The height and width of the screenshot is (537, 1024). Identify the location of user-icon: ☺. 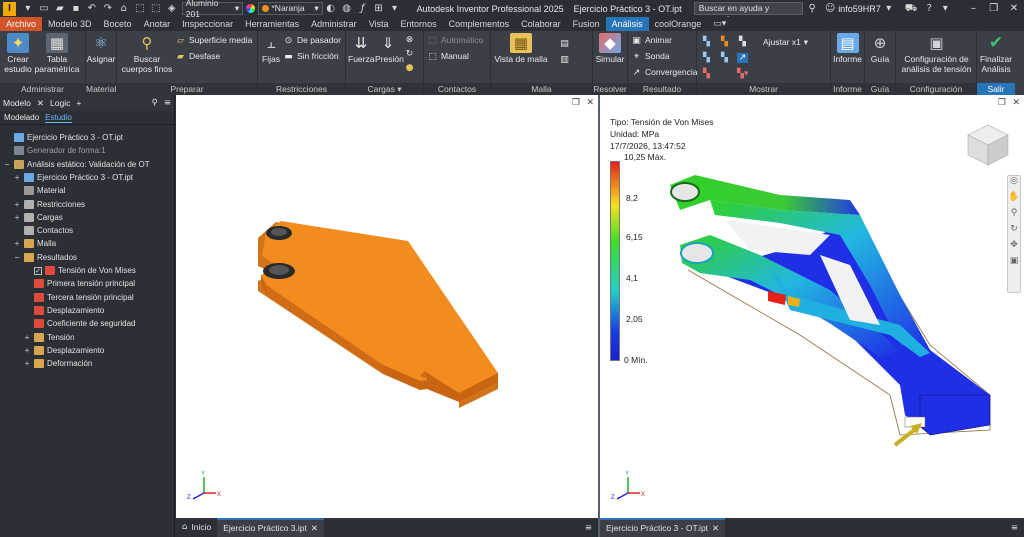
(830, 9).